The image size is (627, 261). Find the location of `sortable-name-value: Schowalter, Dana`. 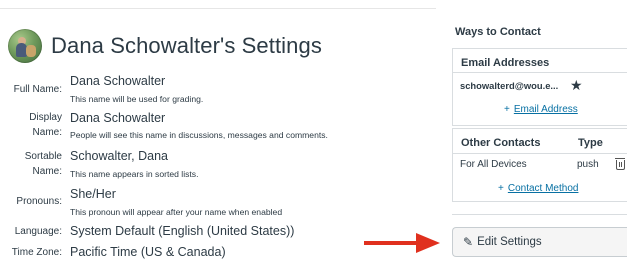

sortable-name-value: Schowalter, Dana is located at coordinates (119, 156).